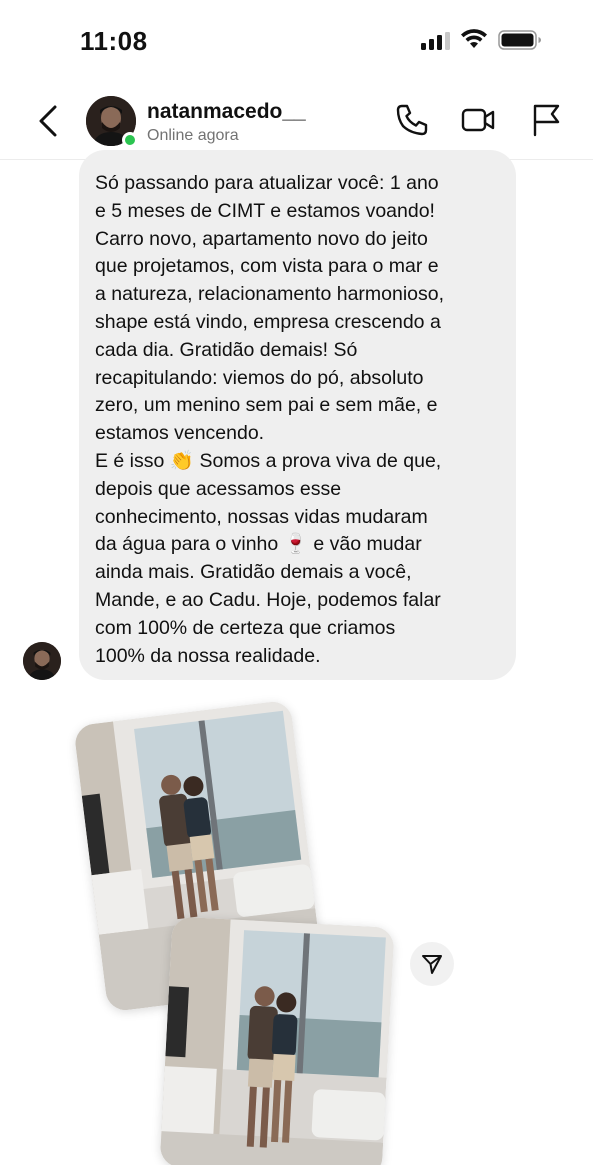 The width and height of the screenshot is (593, 1165). I want to click on status-bar: 11:08, so click(296, 40).